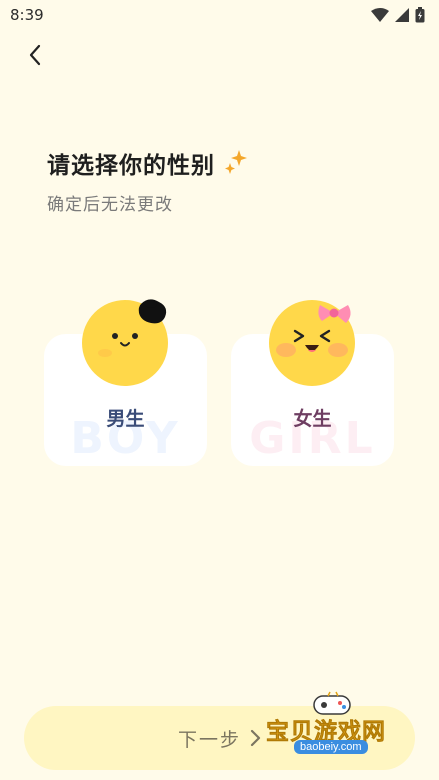  I want to click on next-step-label: 下一步, so click(209, 739).